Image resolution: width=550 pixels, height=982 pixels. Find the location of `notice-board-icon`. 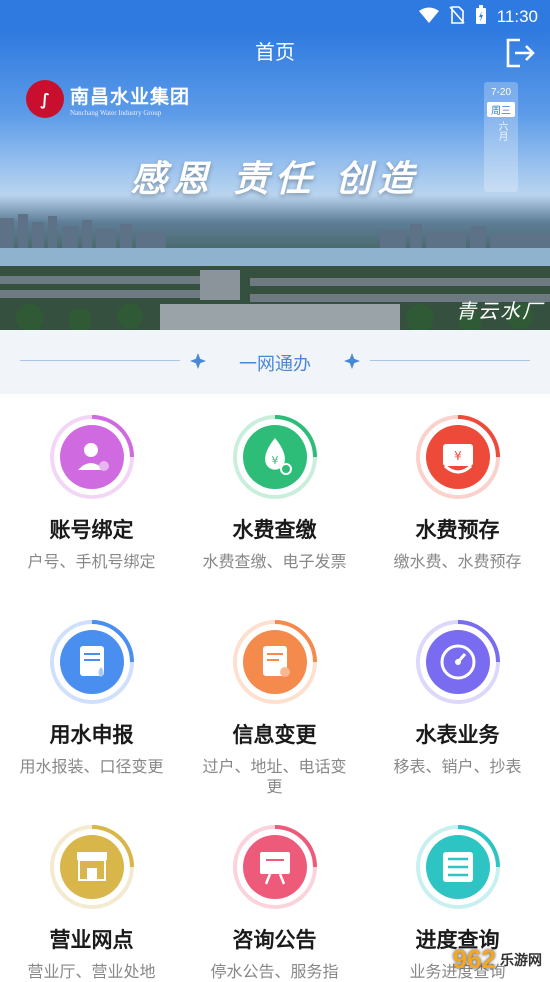

notice-board-icon is located at coordinates (275, 867).